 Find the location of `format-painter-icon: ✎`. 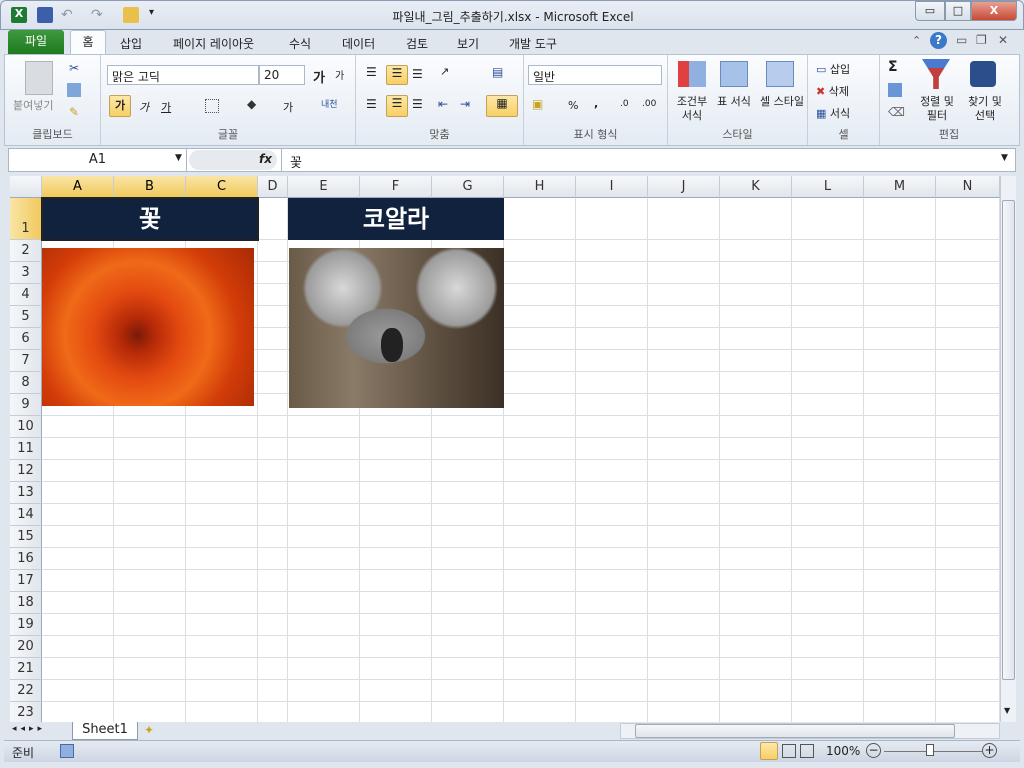

format-painter-icon: ✎ is located at coordinates (74, 112).